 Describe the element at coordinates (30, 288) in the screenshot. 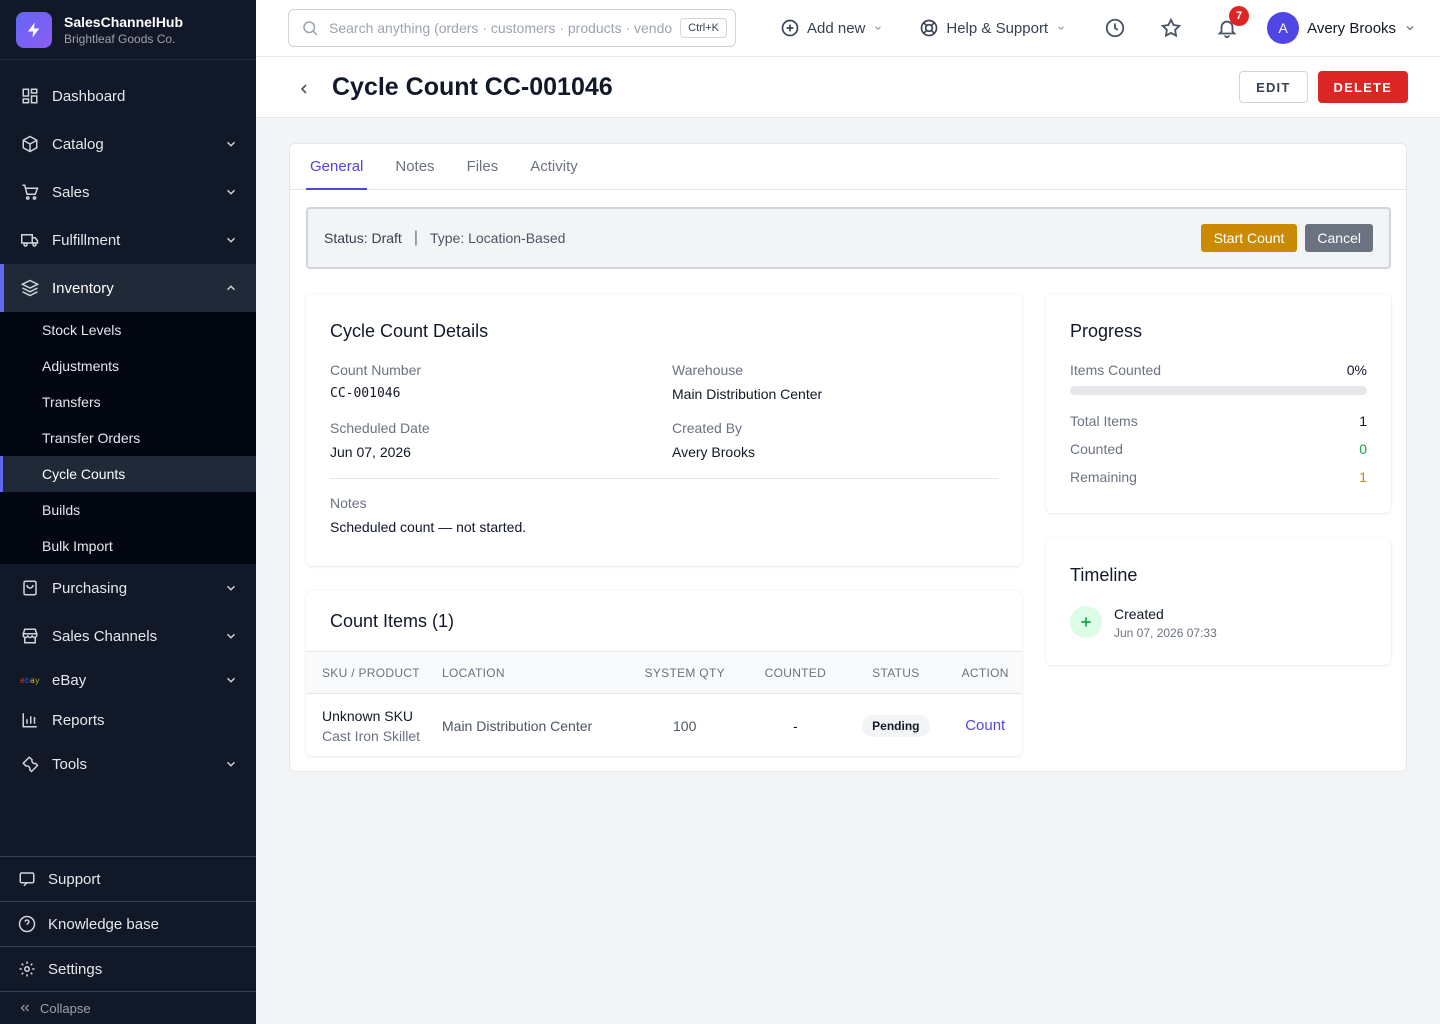

I see `layers-icon` at that location.